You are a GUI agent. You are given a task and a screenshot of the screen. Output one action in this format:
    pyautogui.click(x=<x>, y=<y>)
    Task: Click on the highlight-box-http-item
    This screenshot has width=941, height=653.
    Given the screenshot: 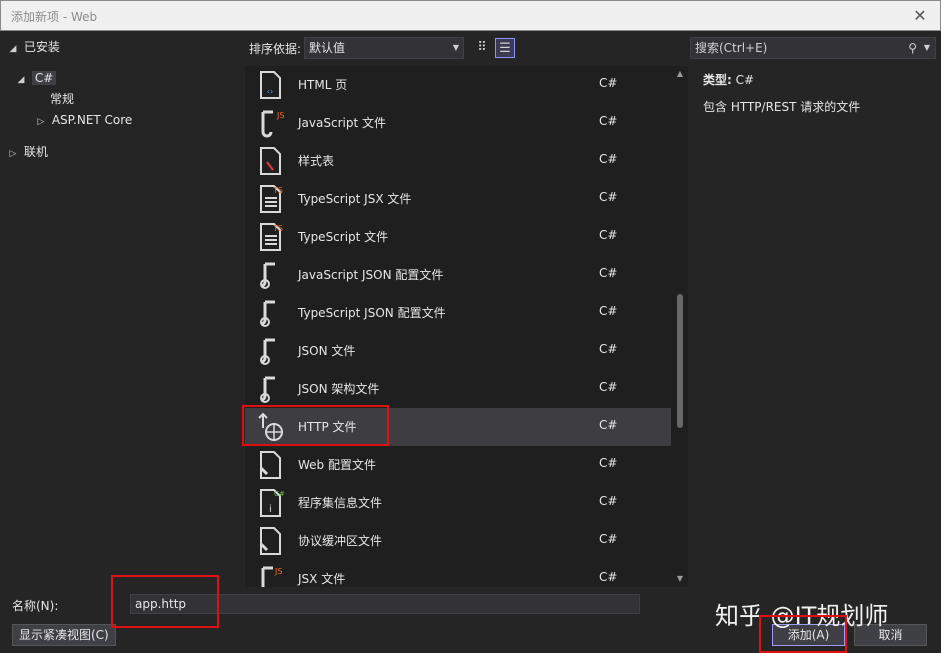 What is the action you would take?
    pyautogui.click(x=315, y=425)
    